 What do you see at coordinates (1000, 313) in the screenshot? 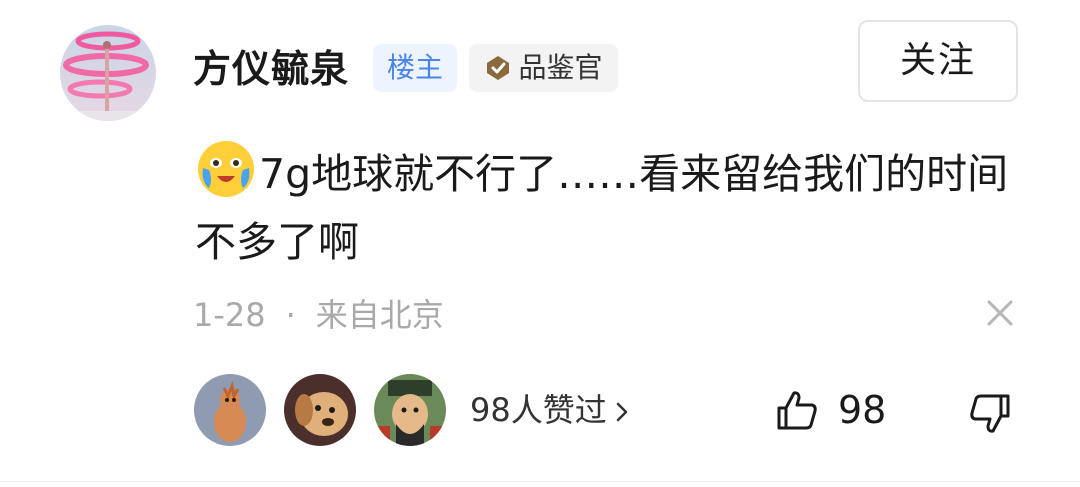
I see `close-icon` at bounding box center [1000, 313].